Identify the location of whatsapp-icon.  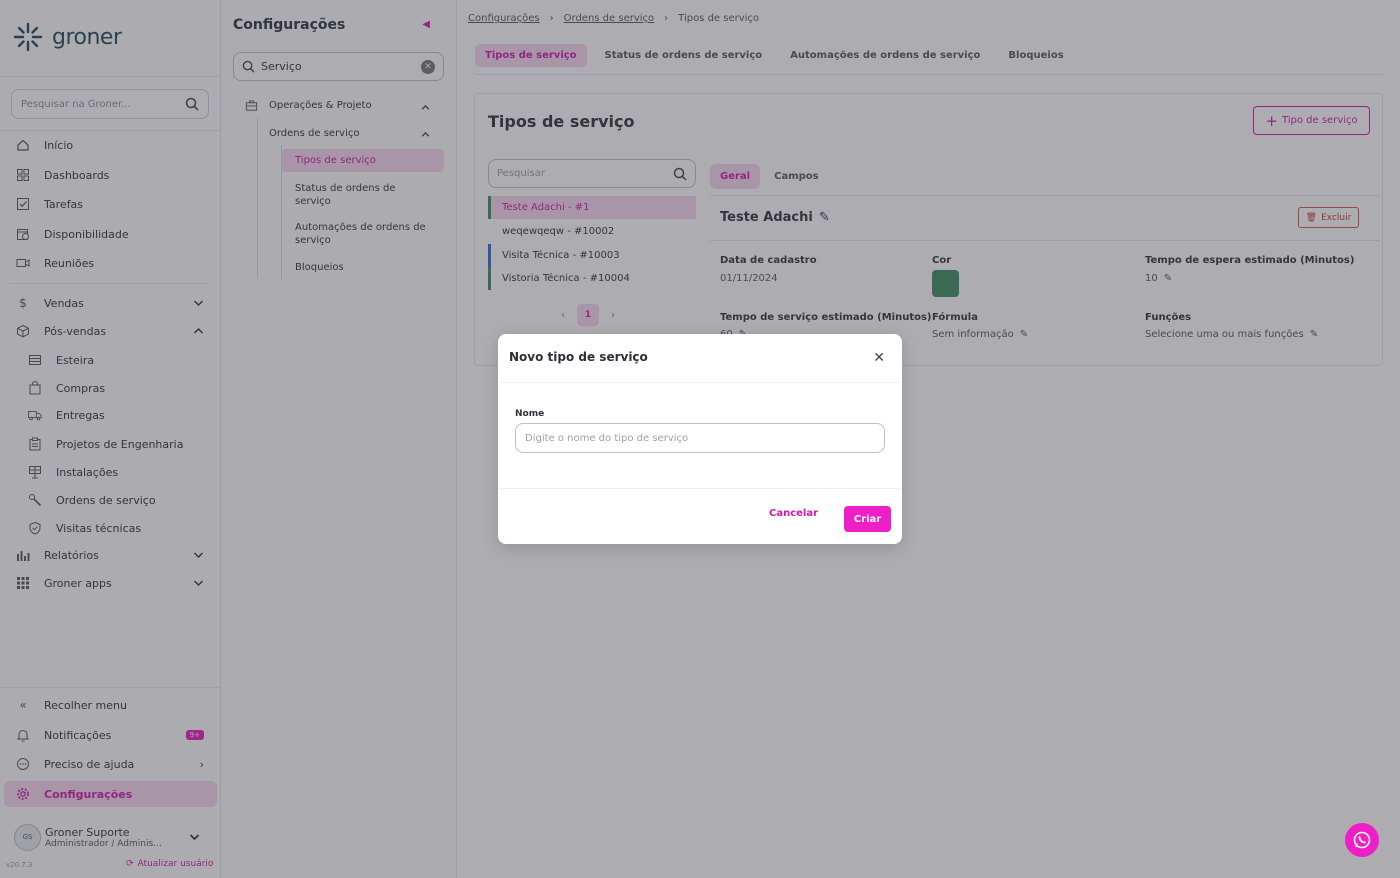
(1362, 840).